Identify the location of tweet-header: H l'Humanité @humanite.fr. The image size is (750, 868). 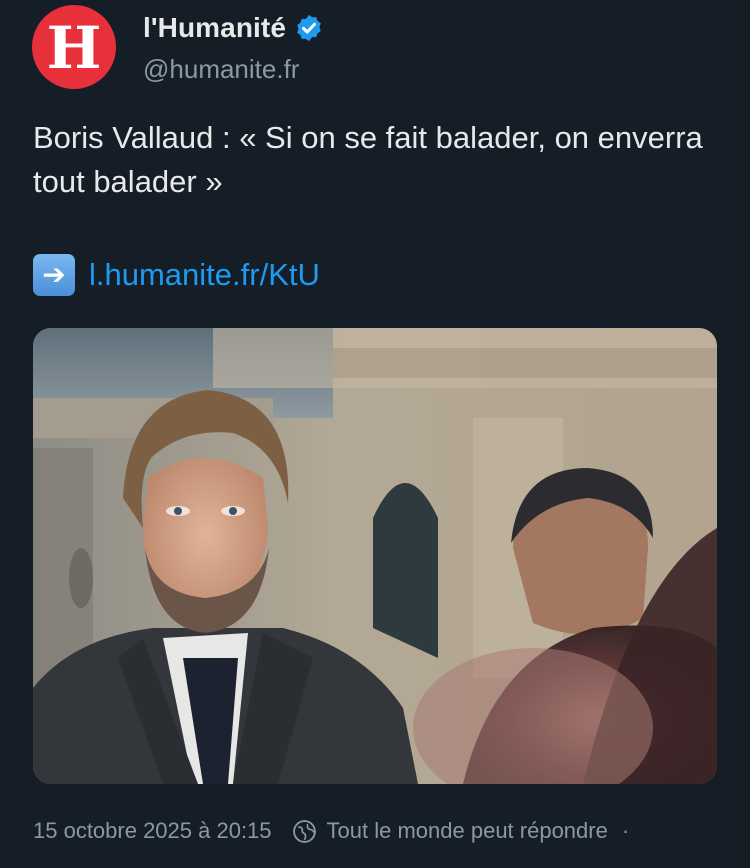
(178, 47).